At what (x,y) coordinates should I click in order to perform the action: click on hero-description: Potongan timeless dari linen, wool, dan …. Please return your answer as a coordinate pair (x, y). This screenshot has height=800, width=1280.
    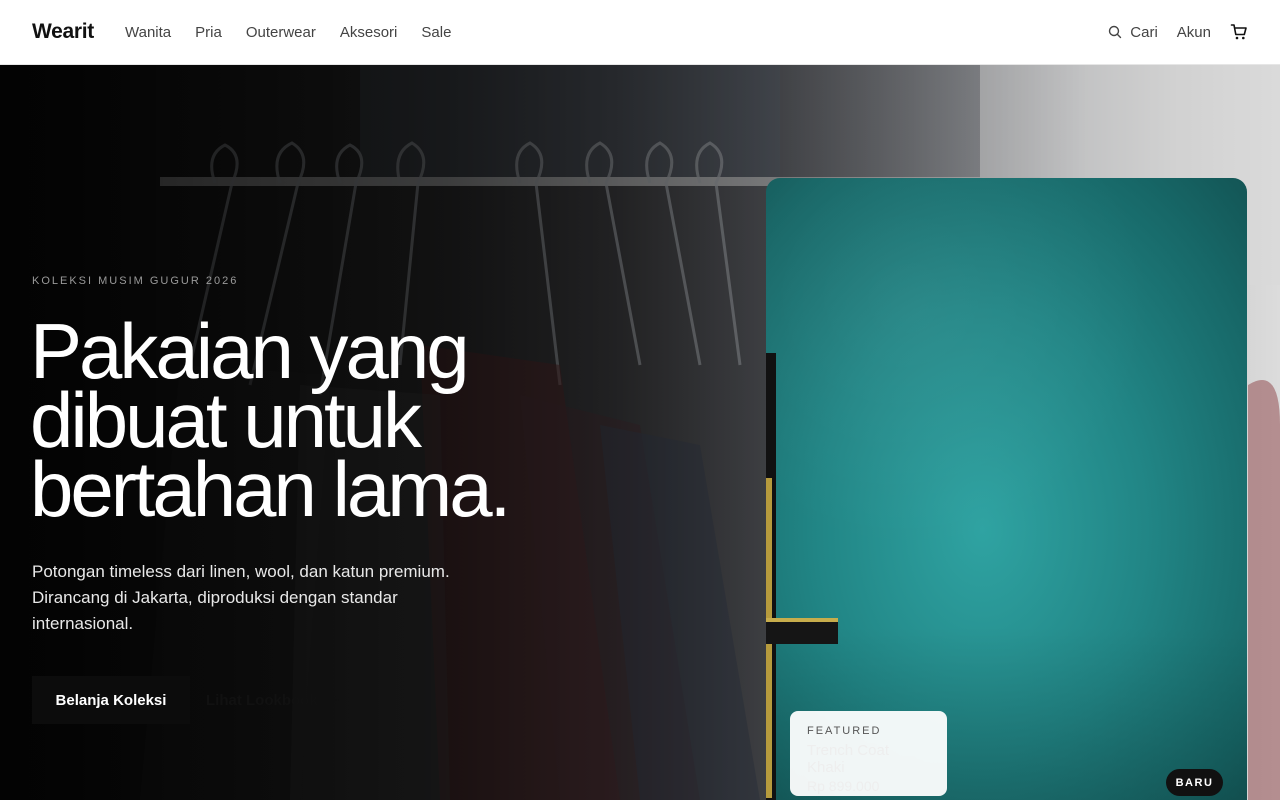
    Looking at the image, I should click on (241, 597).